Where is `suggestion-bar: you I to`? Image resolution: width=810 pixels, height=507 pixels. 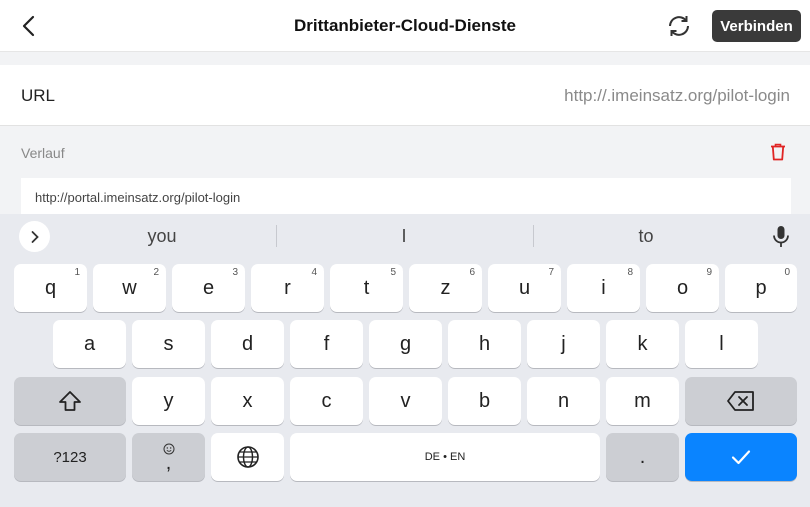
suggestion-bar: you I to is located at coordinates (405, 236).